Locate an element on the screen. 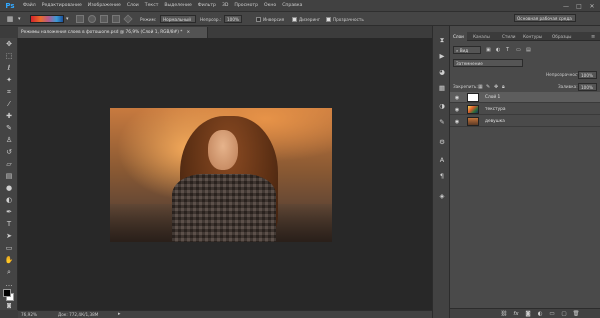  menu-edit: Редактирование is located at coordinates (62, 5).